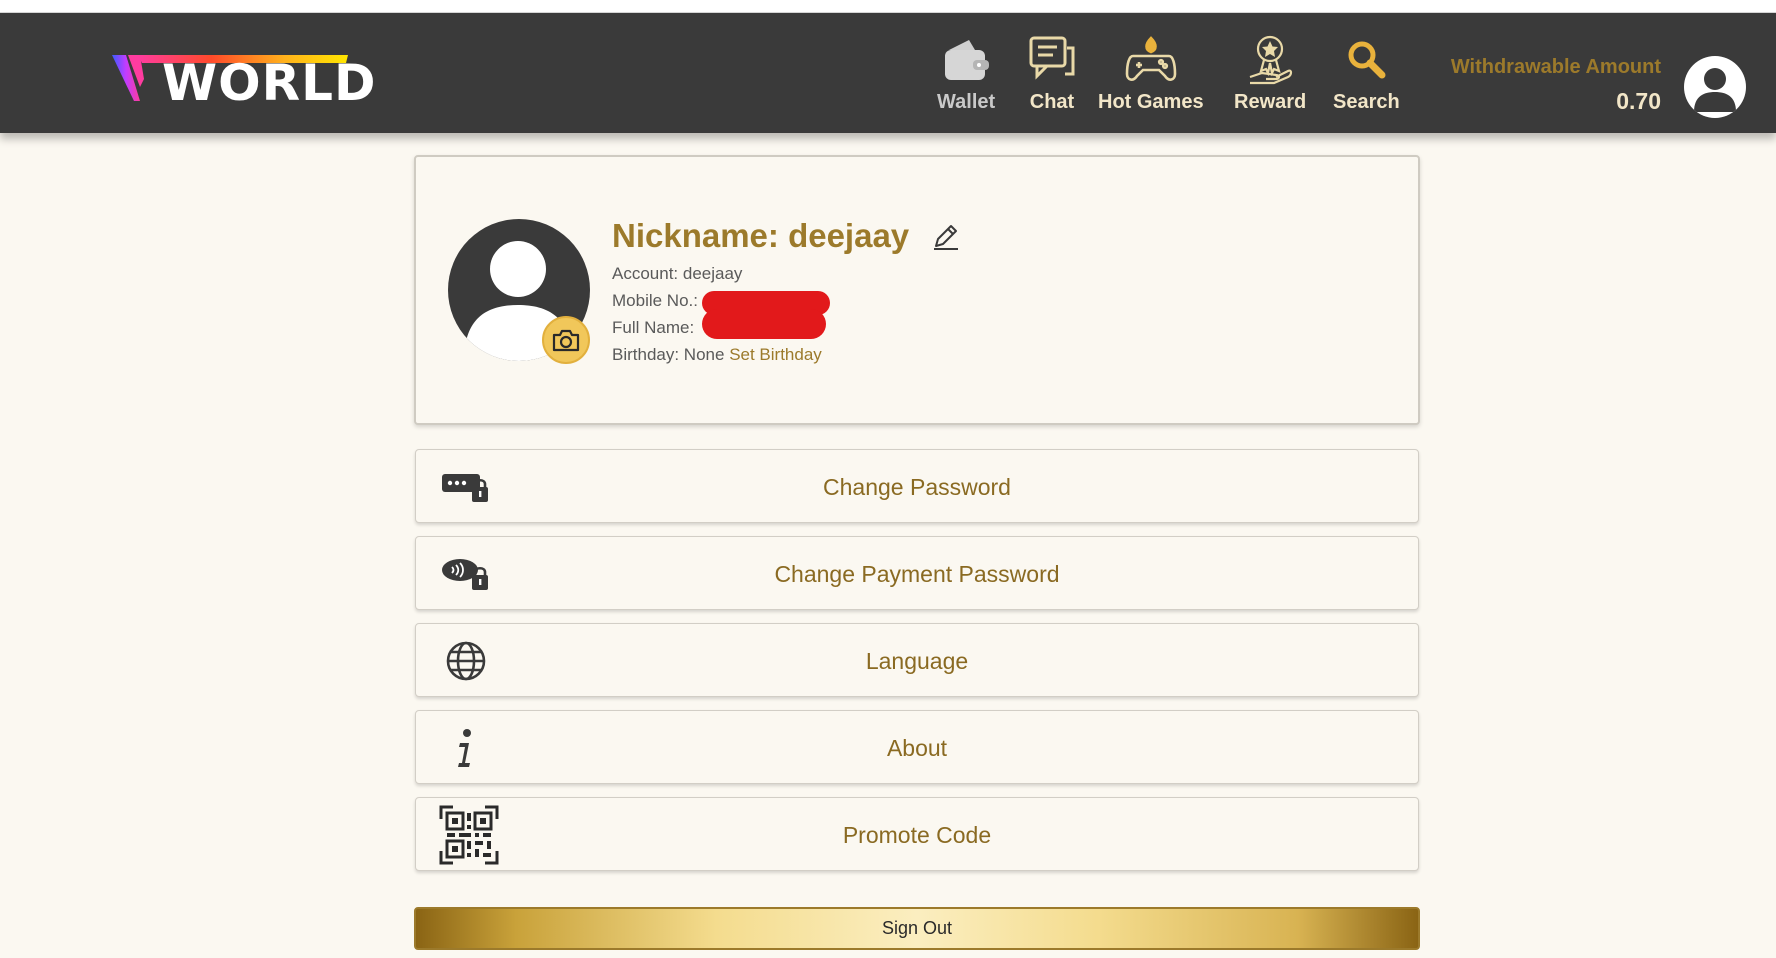 Image resolution: width=1776 pixels, height=958 pixels. I want to click on change-password-label: Change Password, so click(917, 487).